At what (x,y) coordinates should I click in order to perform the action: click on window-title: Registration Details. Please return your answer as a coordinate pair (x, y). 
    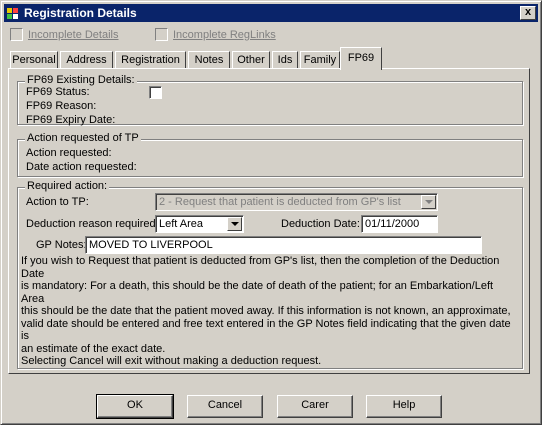
    Looking at the image, I should click on (80, 13).